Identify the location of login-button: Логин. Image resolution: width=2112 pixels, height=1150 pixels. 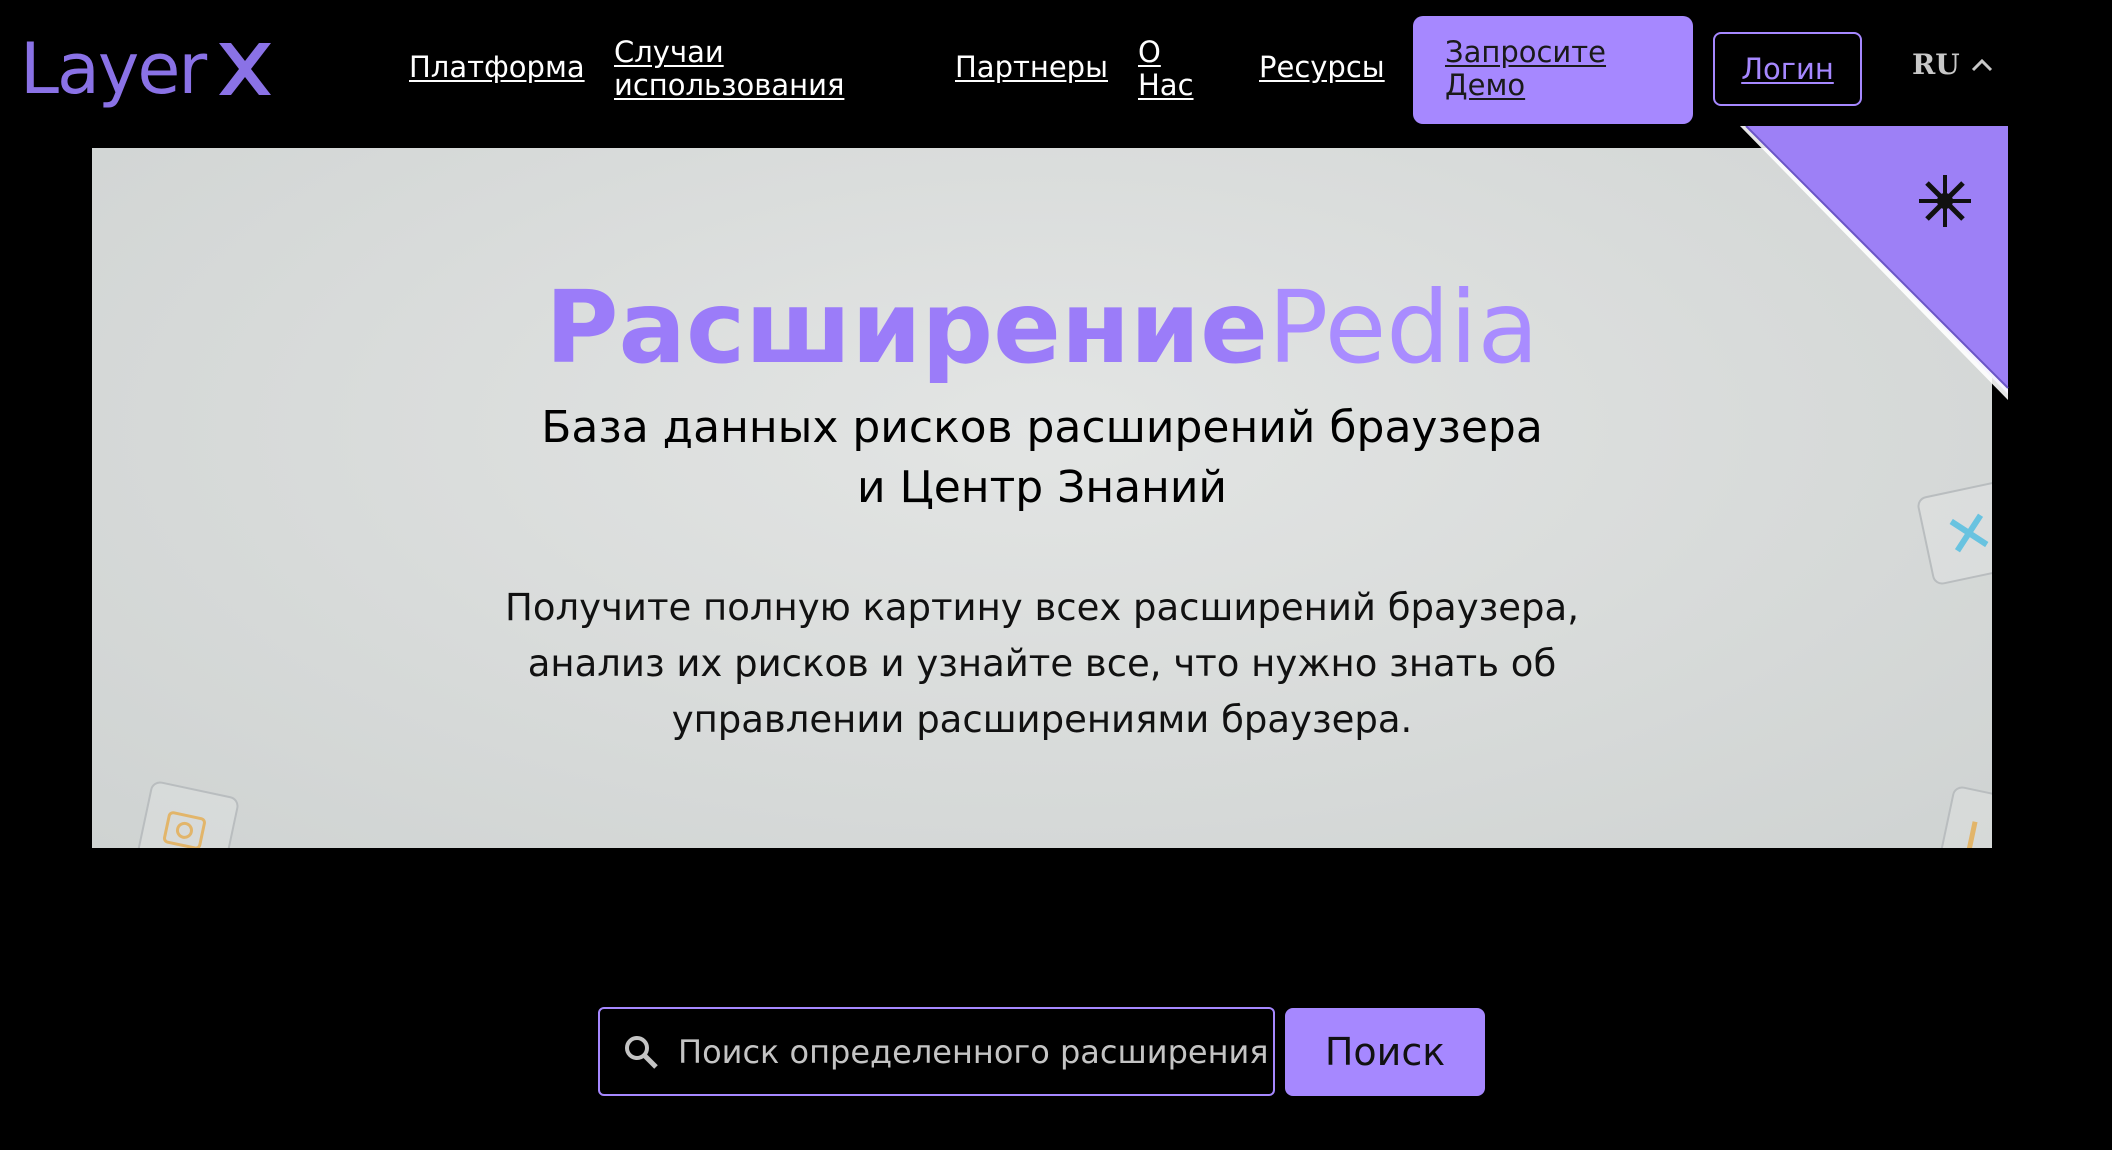
(1787, 69).